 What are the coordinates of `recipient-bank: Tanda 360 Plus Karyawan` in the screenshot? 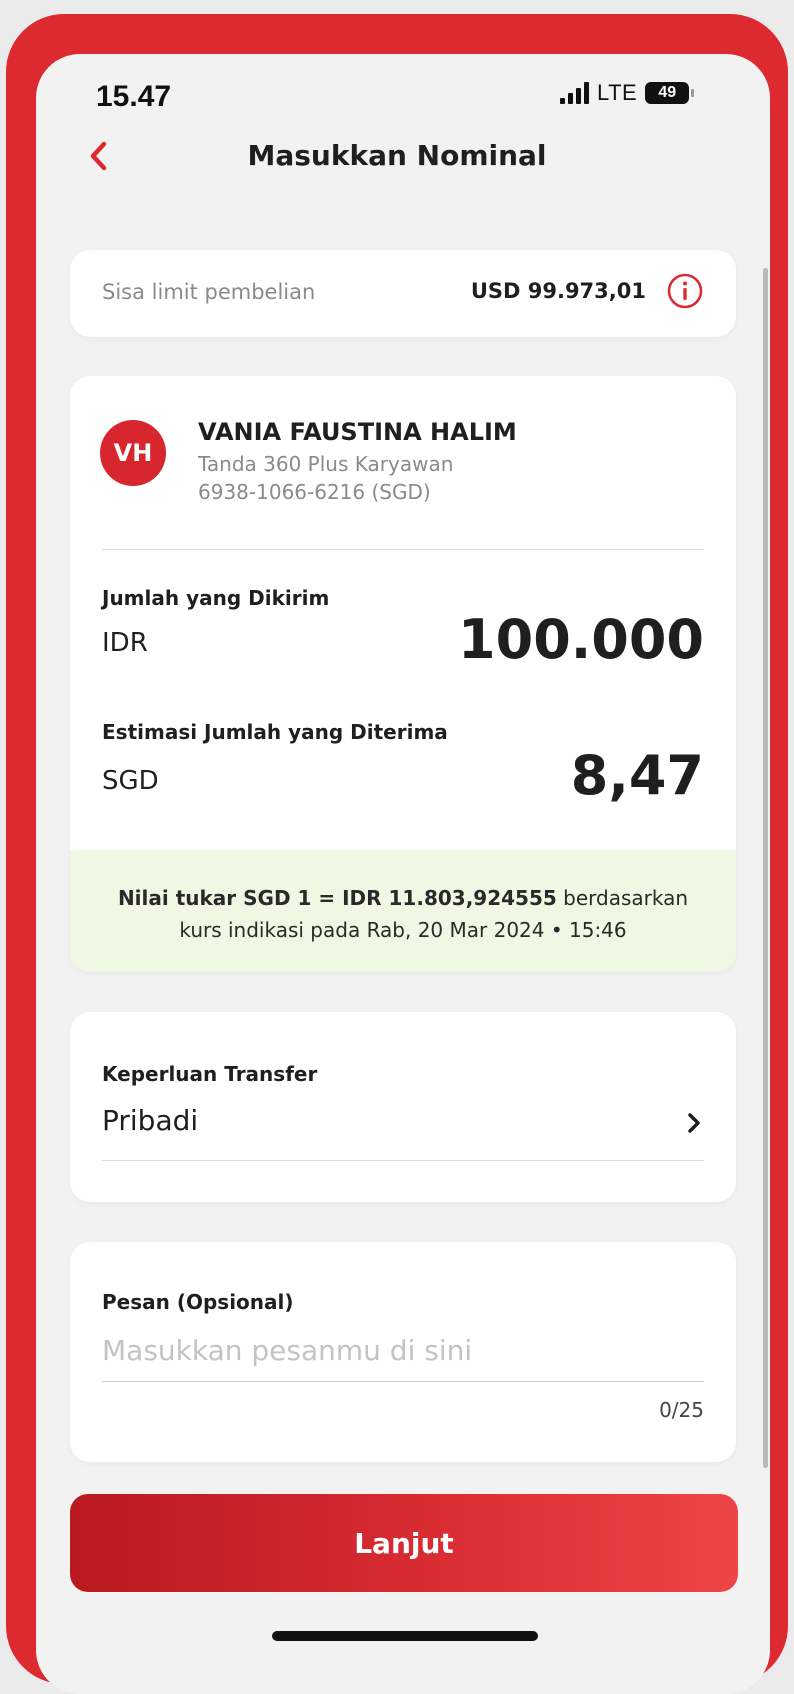 It's located at (326, 464).